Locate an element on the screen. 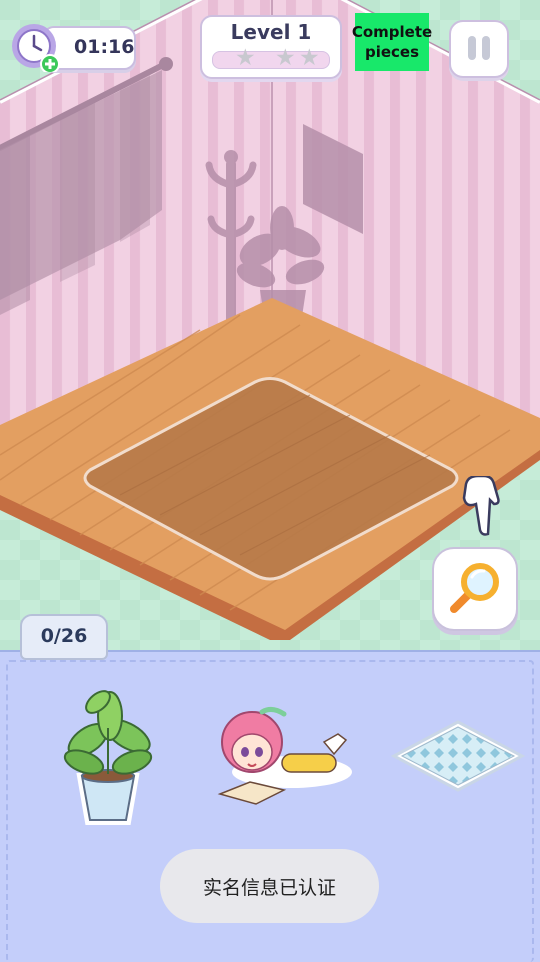  level-progress-bar: ★ ★ ★ is located at coordinates (271, 58).